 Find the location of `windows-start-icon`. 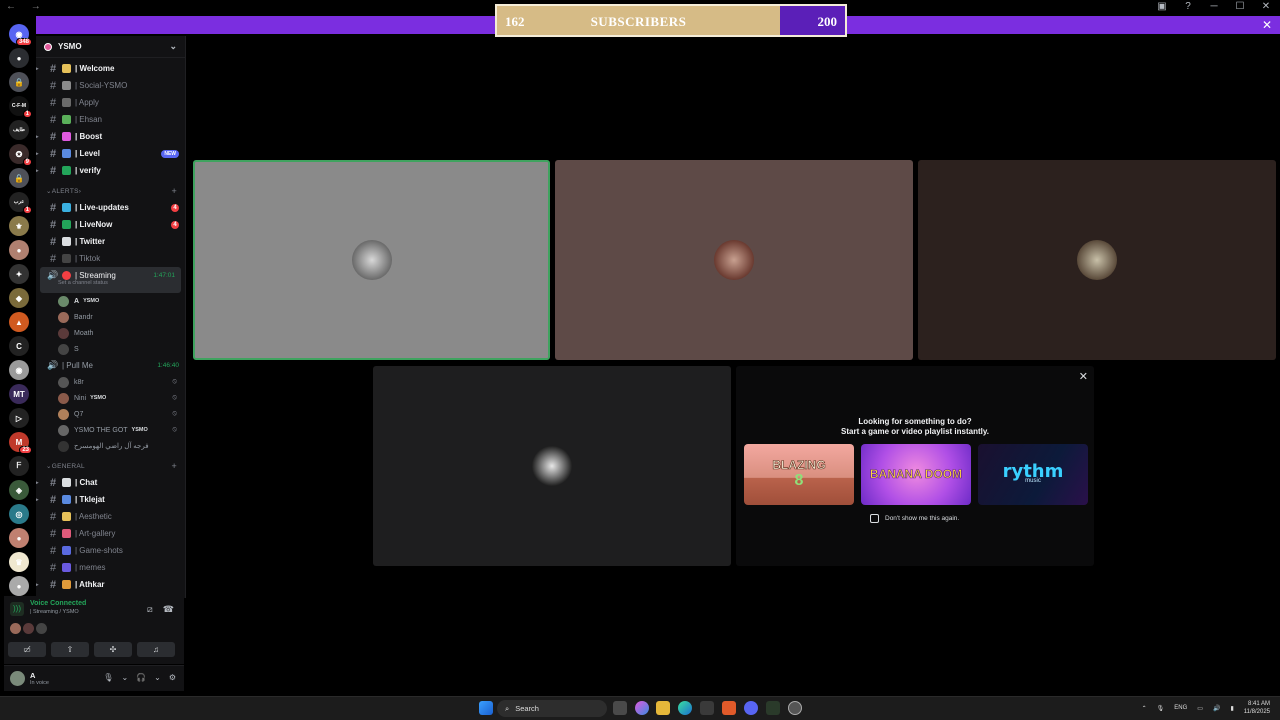

windows-start-icon is located at coordinates (486, 708).